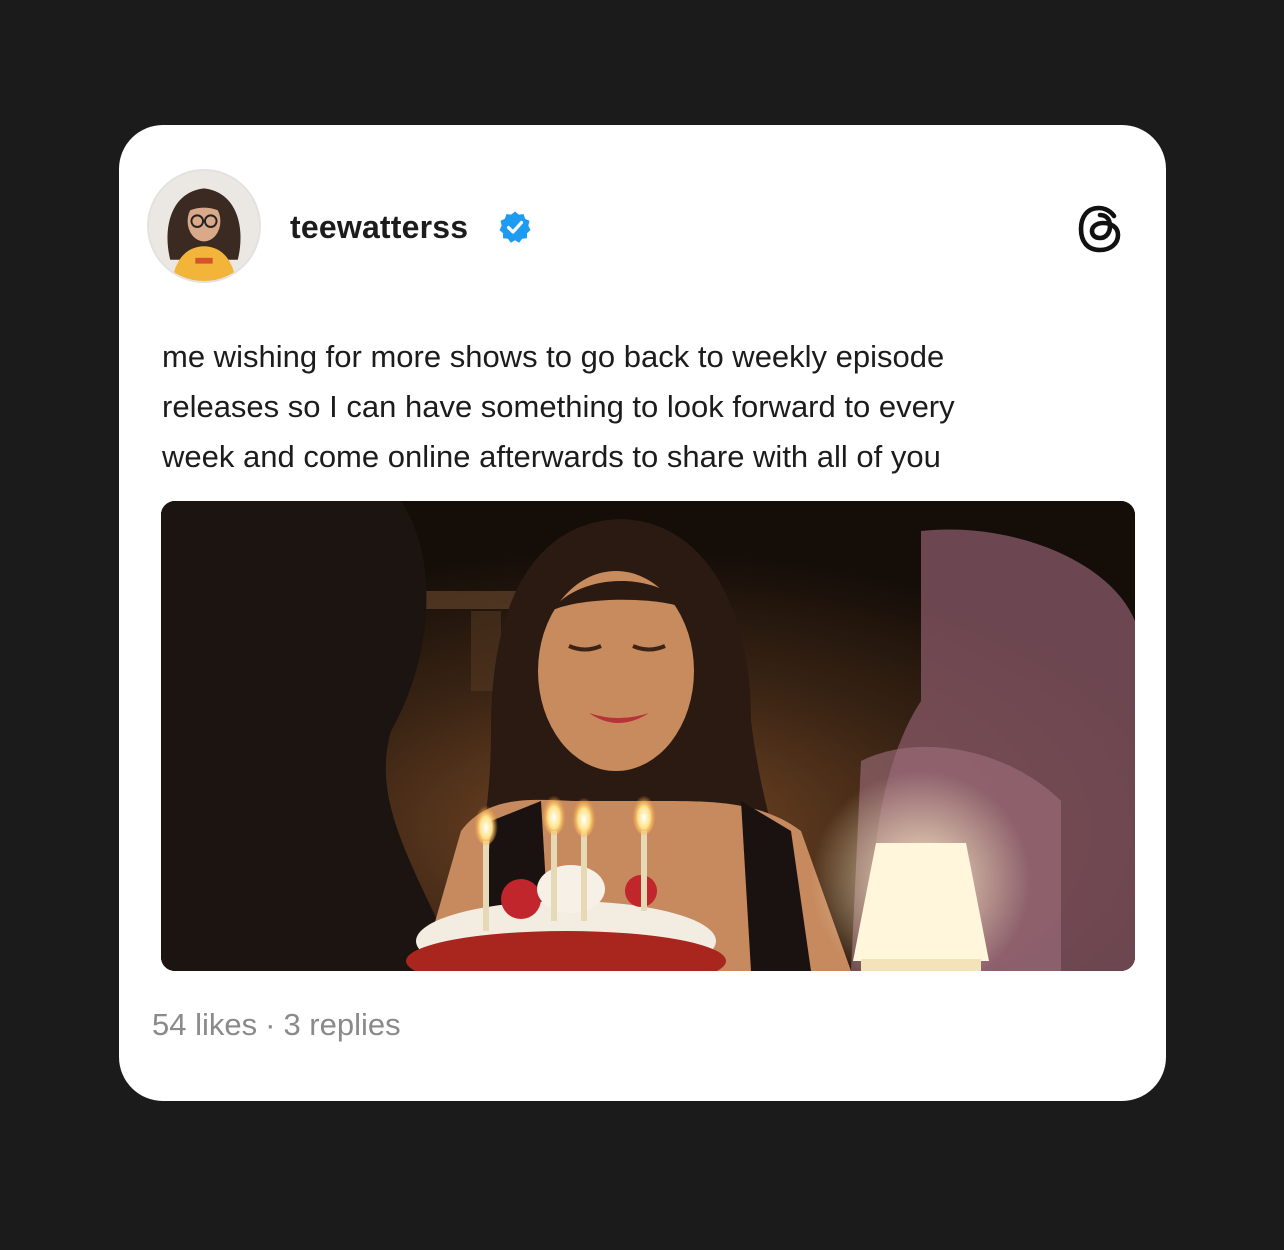 This screenshot has height=1250, width=1284. I want to click on post-stats: 54 likes · 3 replies, so click(276, 1025).